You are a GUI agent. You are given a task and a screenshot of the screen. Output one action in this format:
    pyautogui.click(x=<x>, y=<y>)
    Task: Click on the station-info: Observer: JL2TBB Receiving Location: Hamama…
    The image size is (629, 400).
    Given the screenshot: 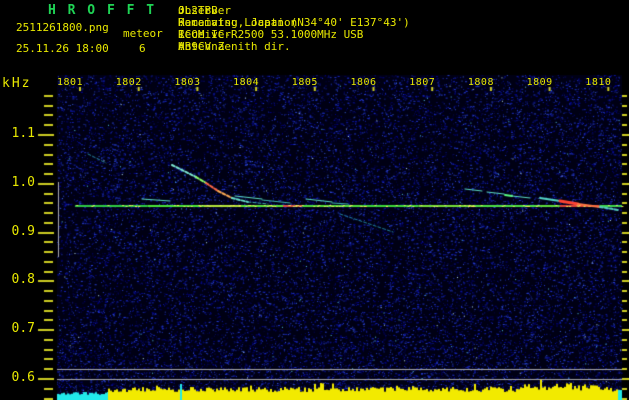 What is the action you would take?
    pyautogui.click(x=403, y=29)
    